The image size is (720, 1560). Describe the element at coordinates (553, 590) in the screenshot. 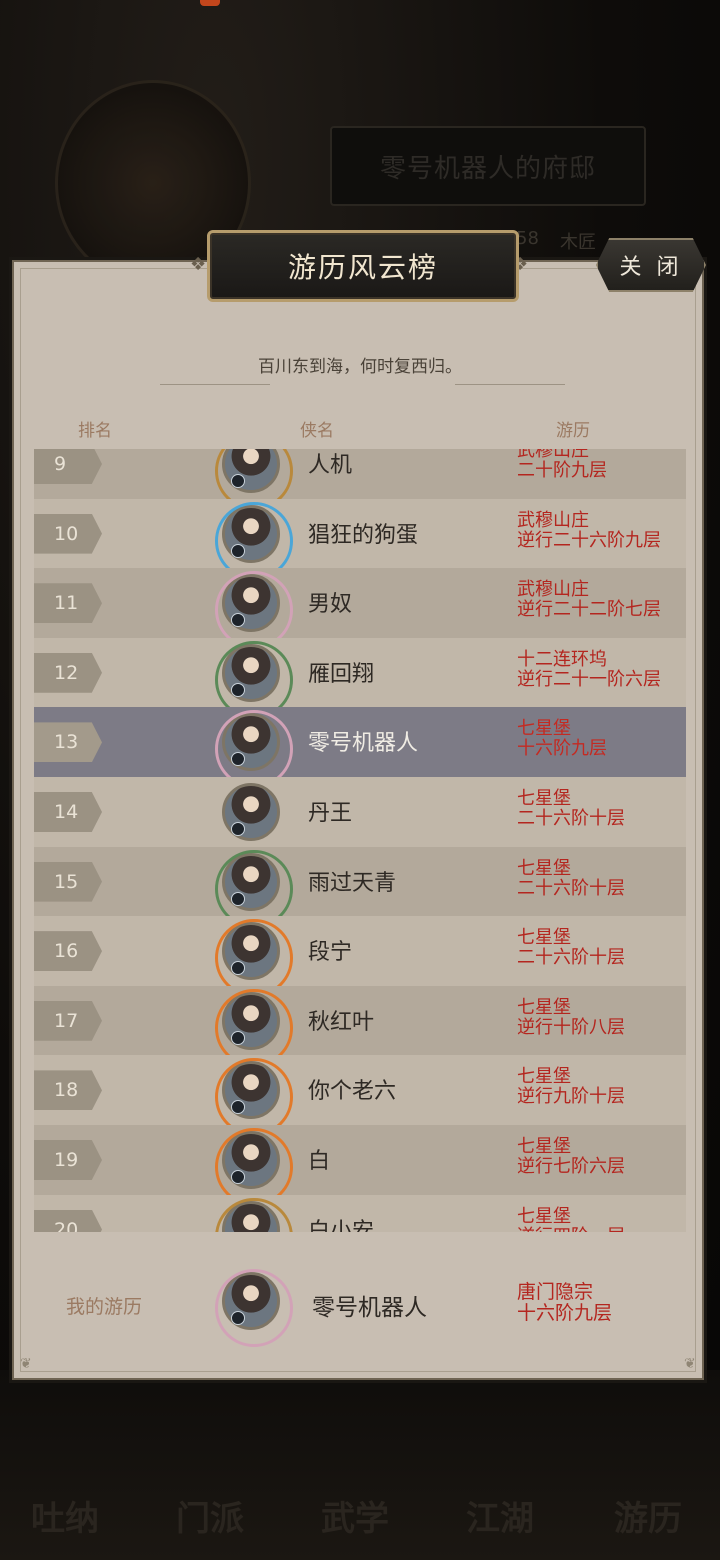

I see `travel-location: 武穆山庄` at that location.